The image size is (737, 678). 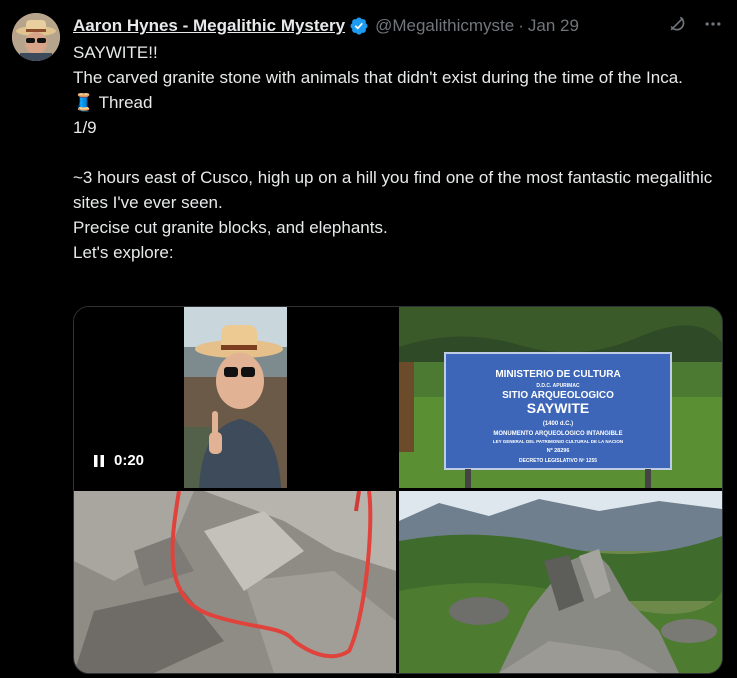 What do you see at coordinates (99, 461) in the screenshot?
I see `pause-icon` at bounding box center [99, 461].